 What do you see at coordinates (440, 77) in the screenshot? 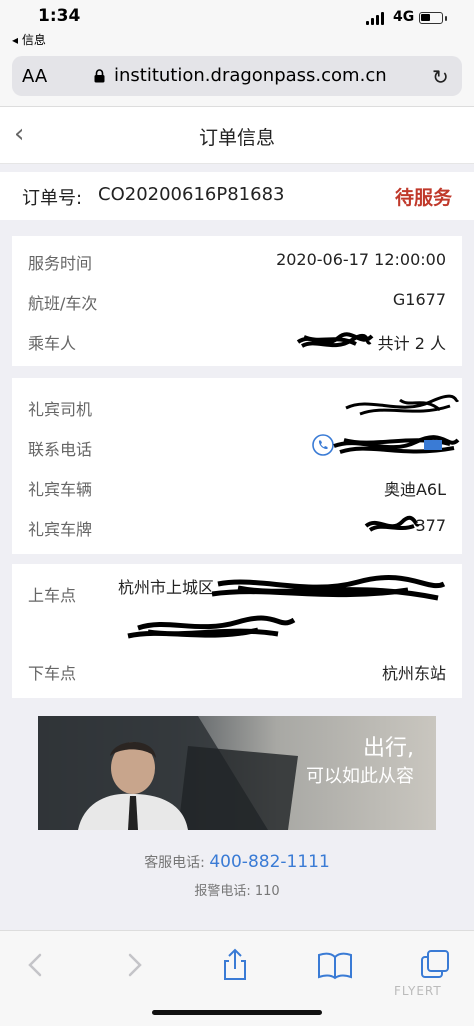
I see `reload-icon: ↻` at bounding box center [440, 77].